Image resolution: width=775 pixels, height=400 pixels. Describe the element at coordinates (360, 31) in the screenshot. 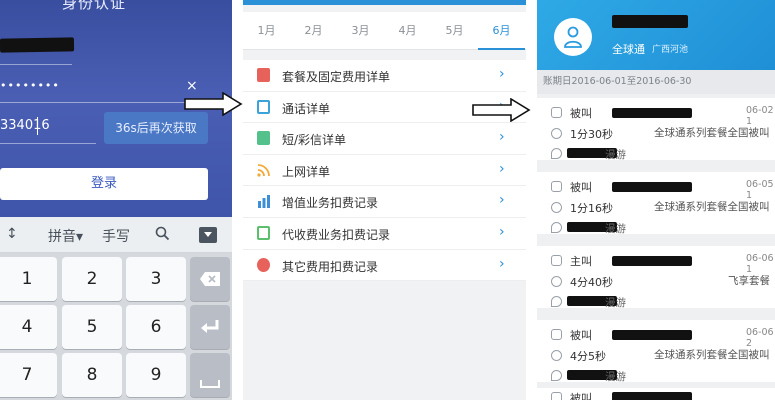

I see `tab-month-3: 3月` at that location.